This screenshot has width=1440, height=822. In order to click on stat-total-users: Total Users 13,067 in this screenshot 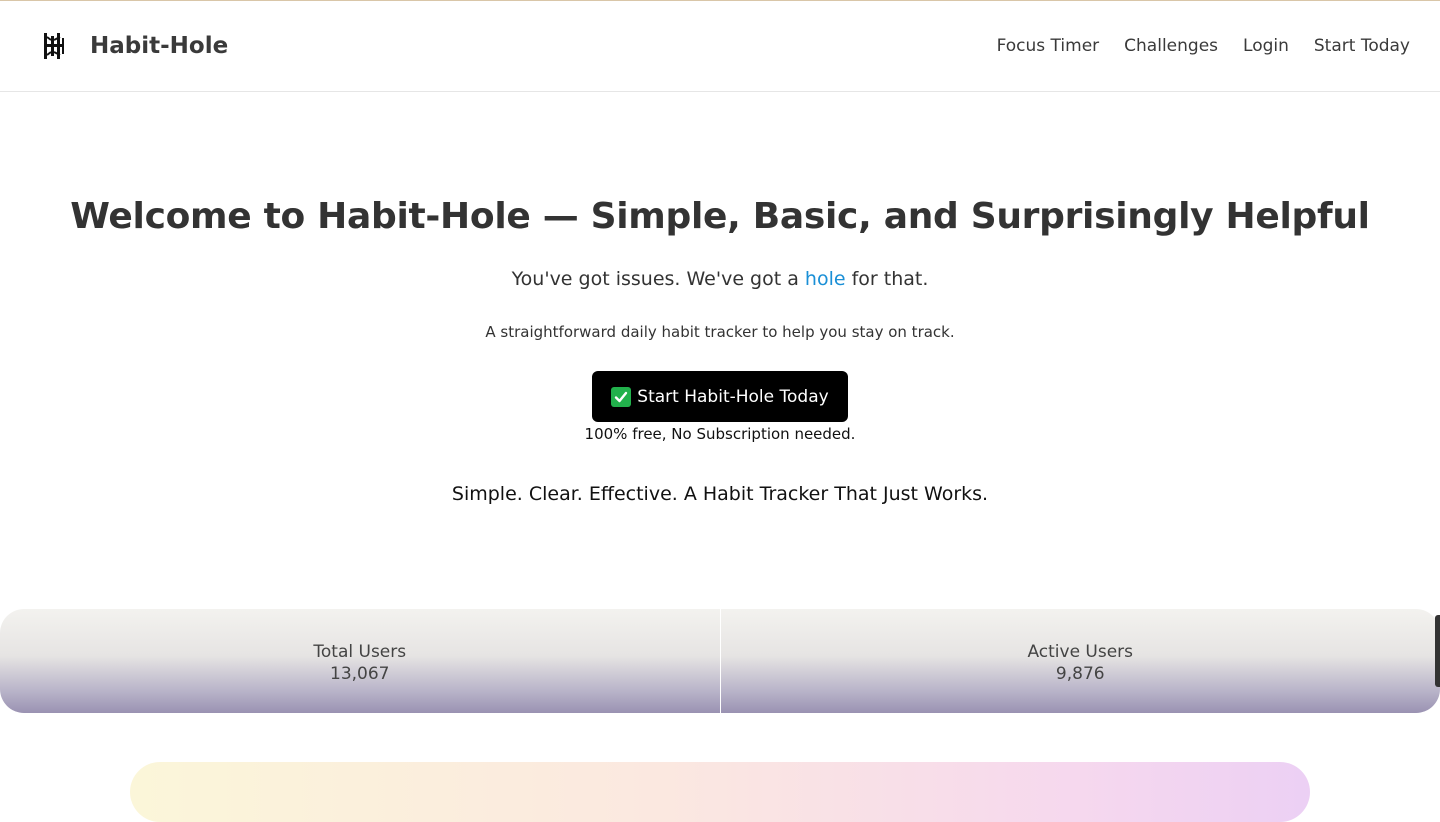, I will do `click(360, 661)`.